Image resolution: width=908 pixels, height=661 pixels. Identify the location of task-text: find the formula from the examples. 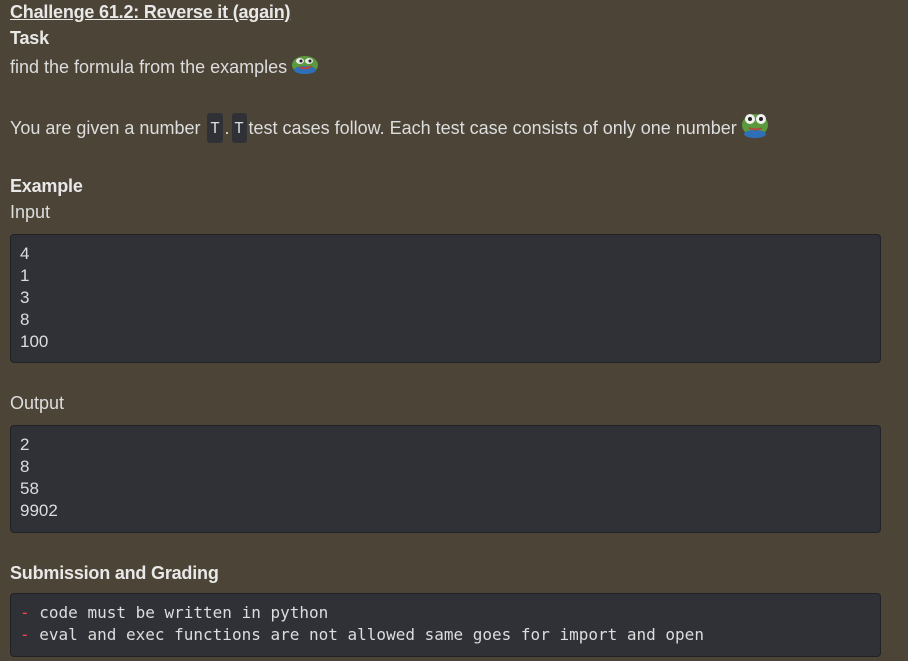
(149, 67).